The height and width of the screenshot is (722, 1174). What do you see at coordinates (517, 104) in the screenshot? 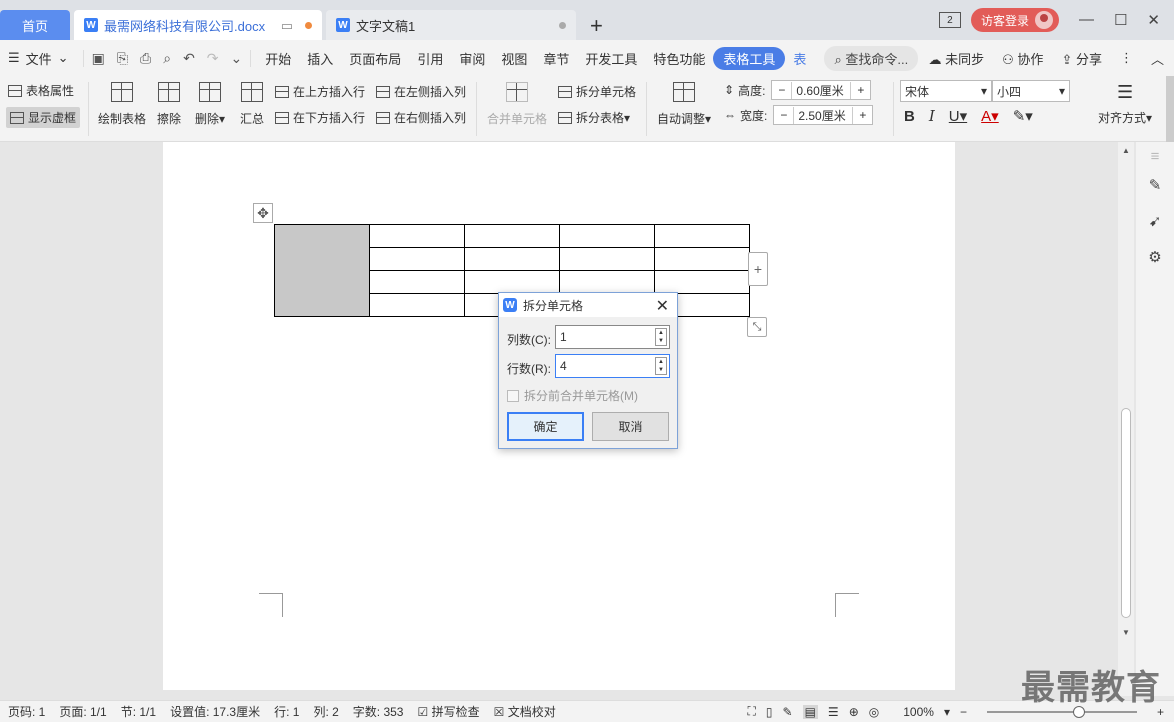
I see `merge-cells-button: 合并单元格` at bounding box center [517, 104].